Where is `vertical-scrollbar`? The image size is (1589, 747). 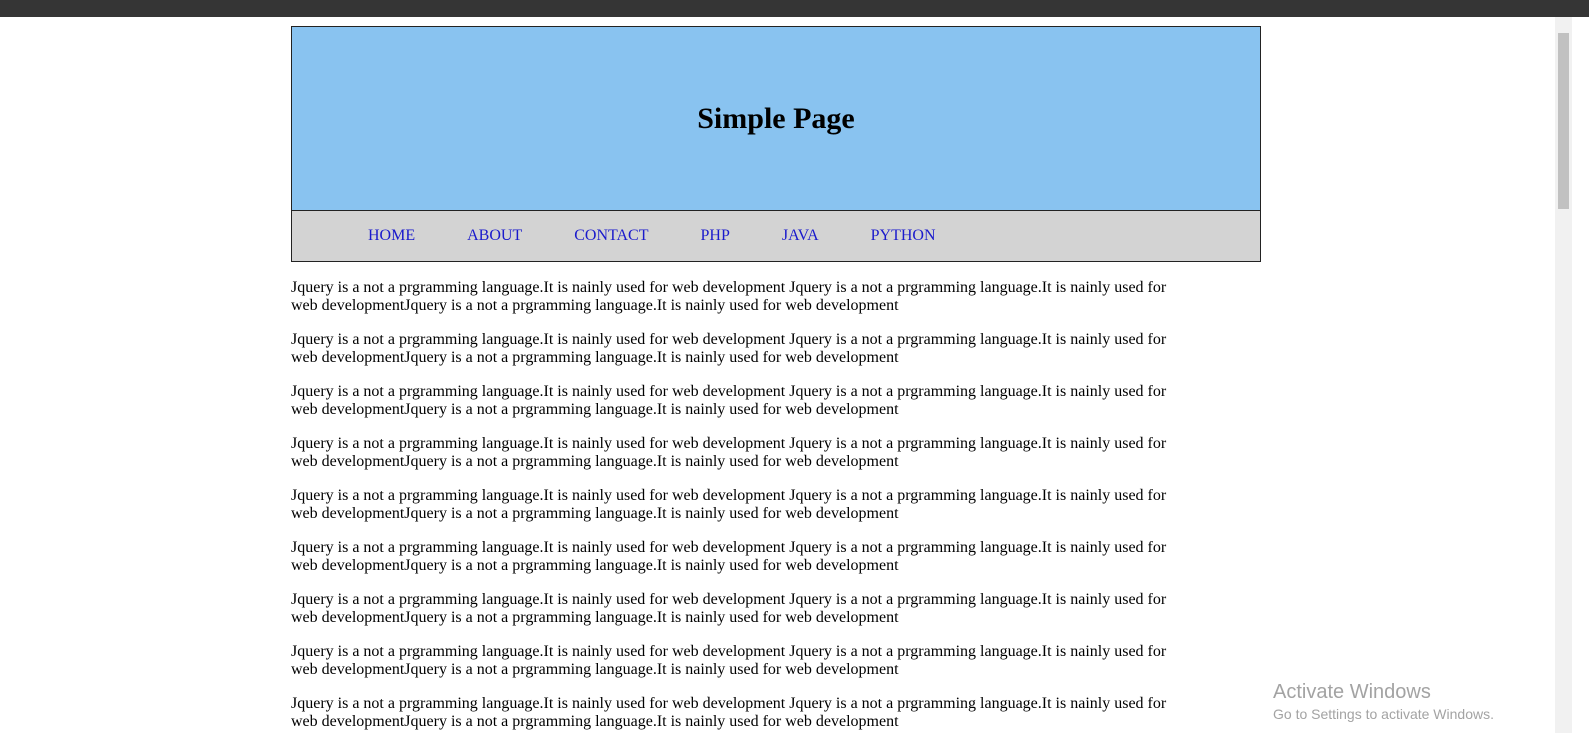 vertical-scrollbar is located at coordinates (1563, 375).